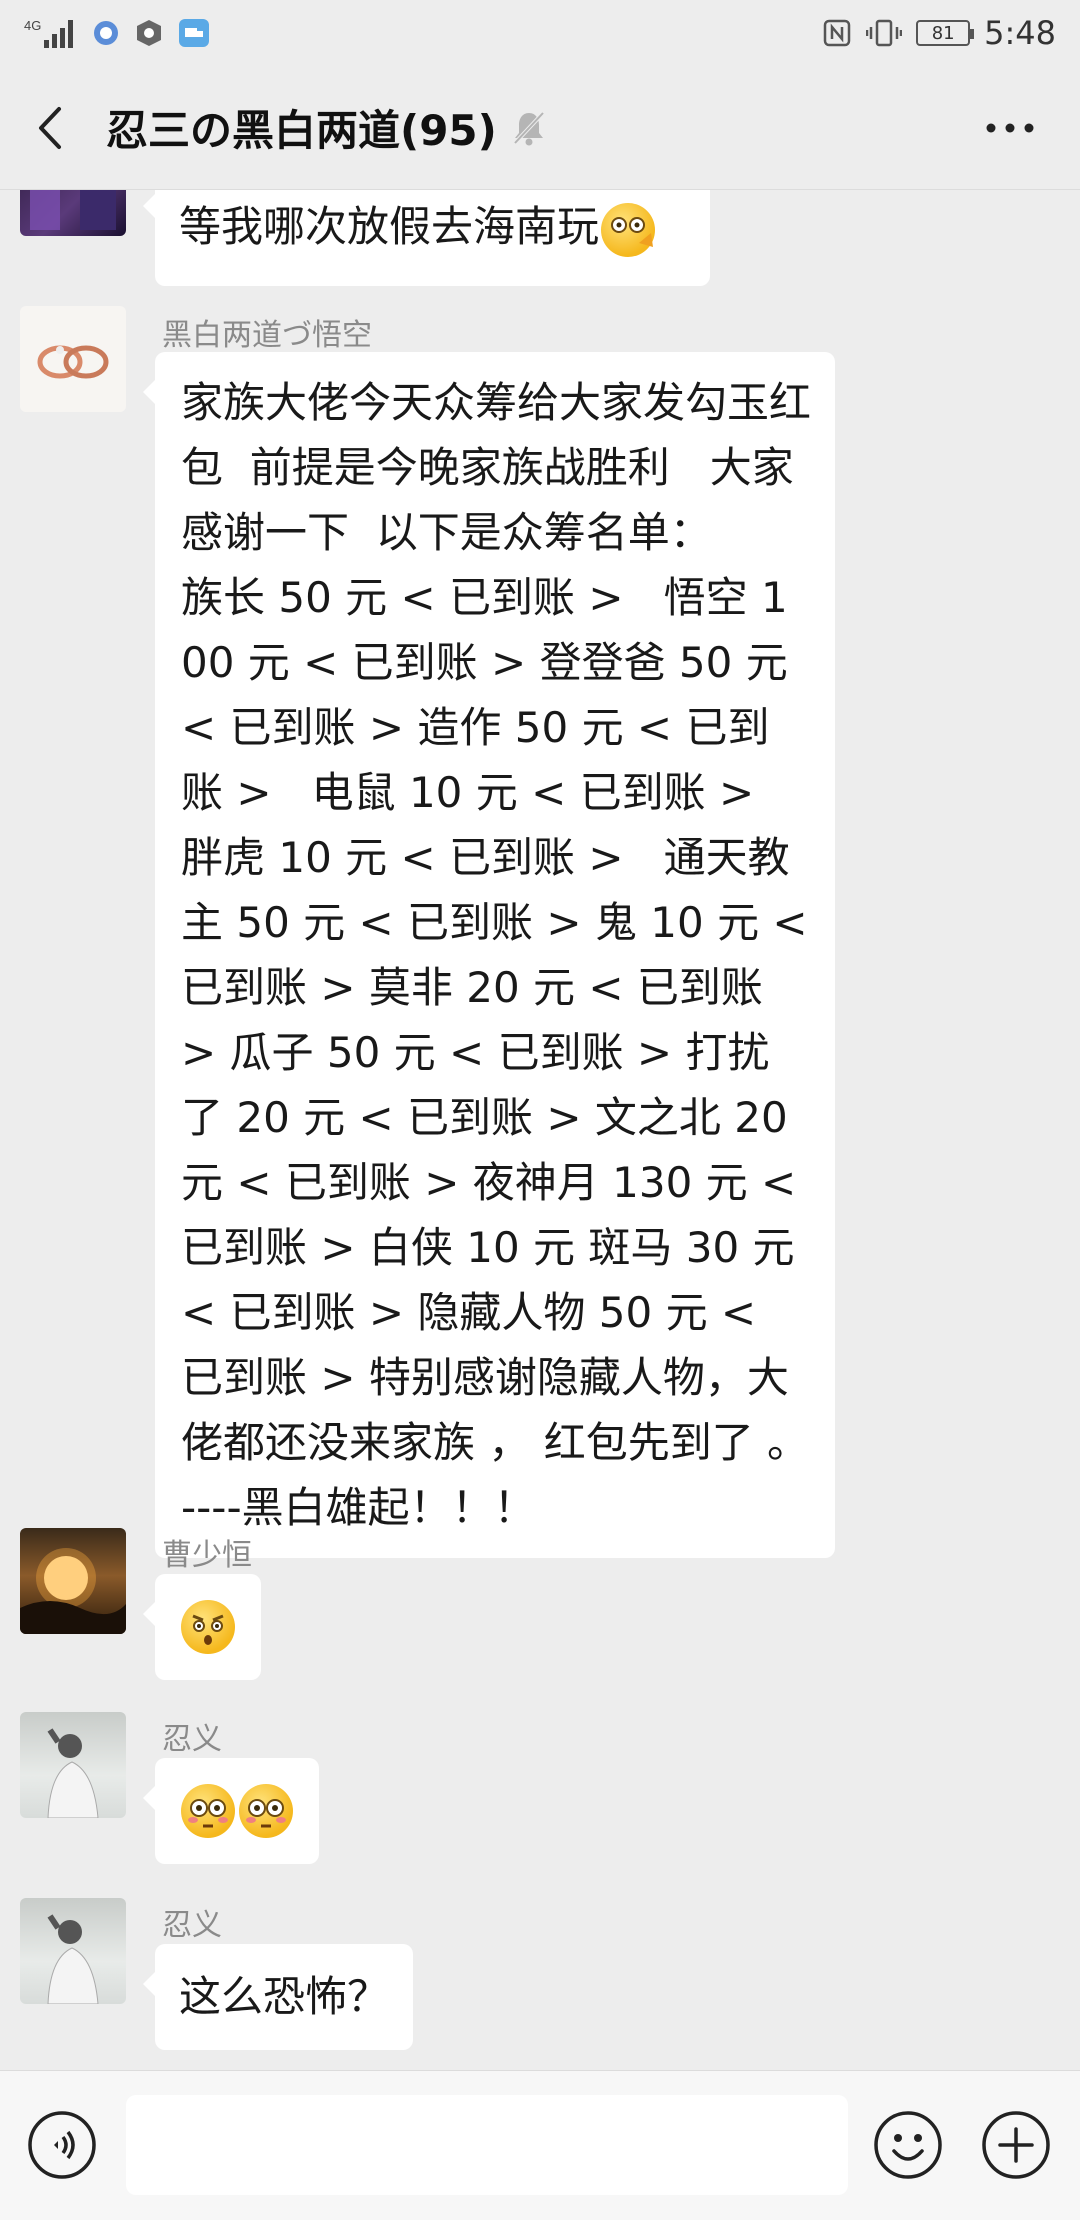  I want to click on message-text: 这么恐怖？, so click(284, 1996).